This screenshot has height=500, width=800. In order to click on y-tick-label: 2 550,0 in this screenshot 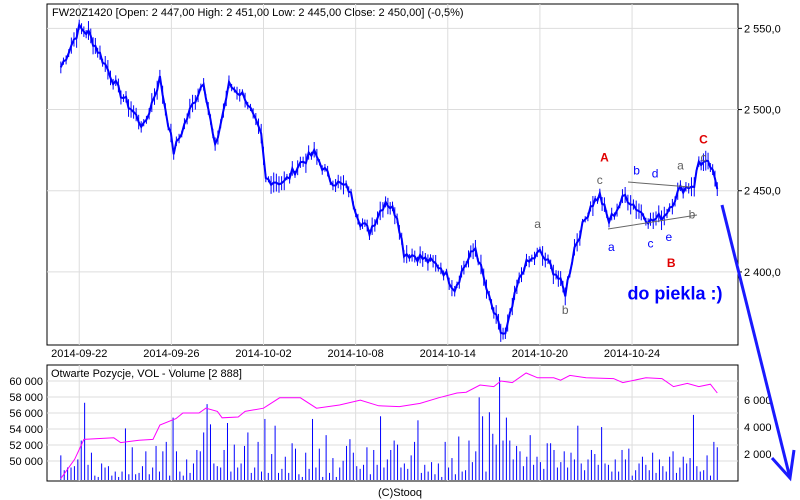, I will do `click(762, 29)`.